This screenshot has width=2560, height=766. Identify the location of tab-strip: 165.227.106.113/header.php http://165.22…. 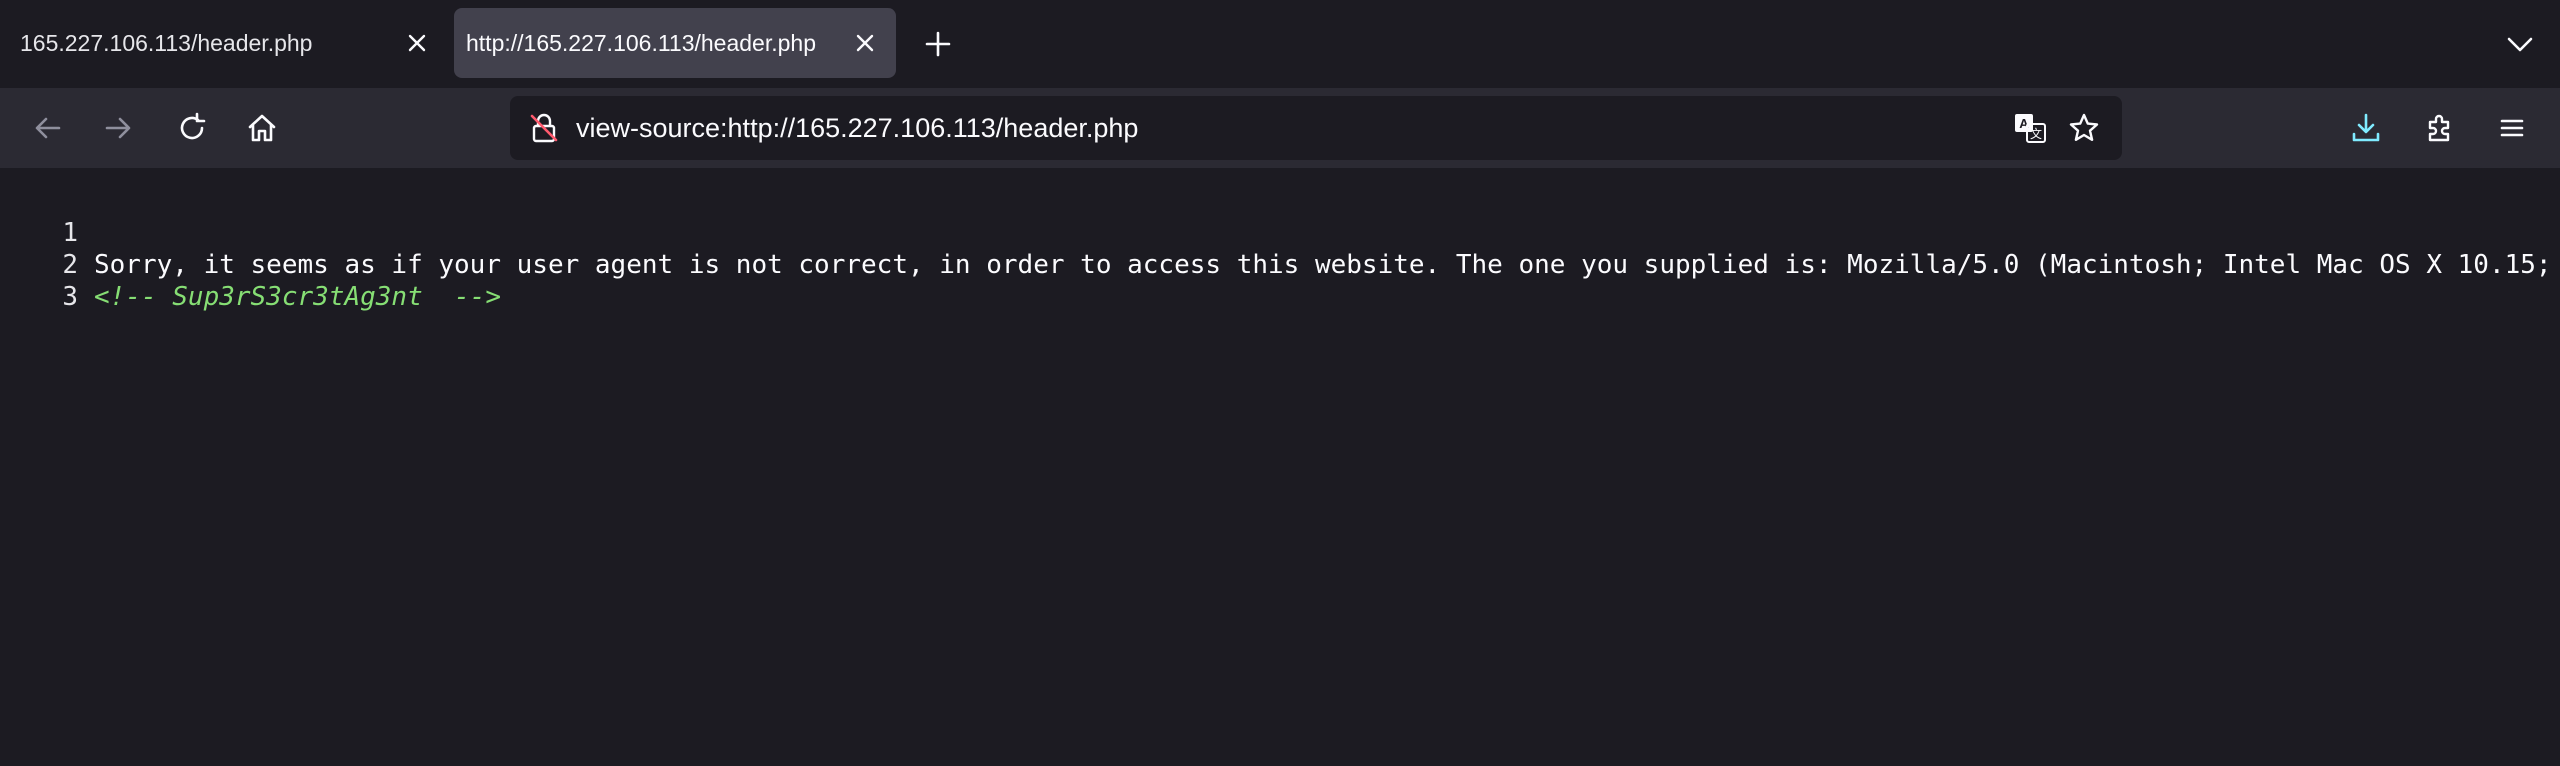
(1280, 44).